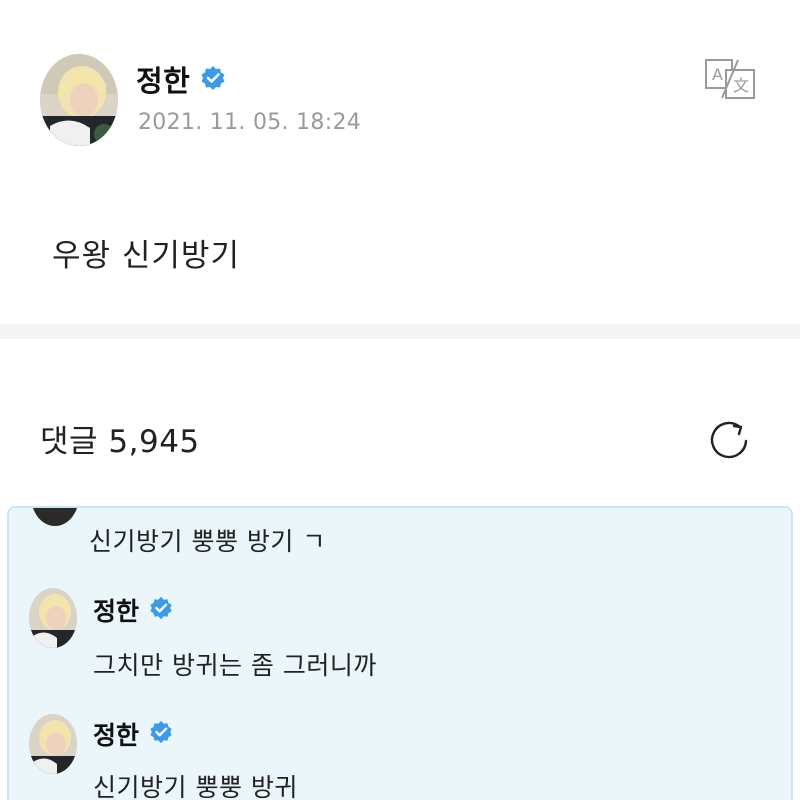  What do you see at coordinates (400, 102) in the screenshot?
I see `post-header: 정한 2021. 11. 05. 18:24 A 文` at bounding box center [400, 102].